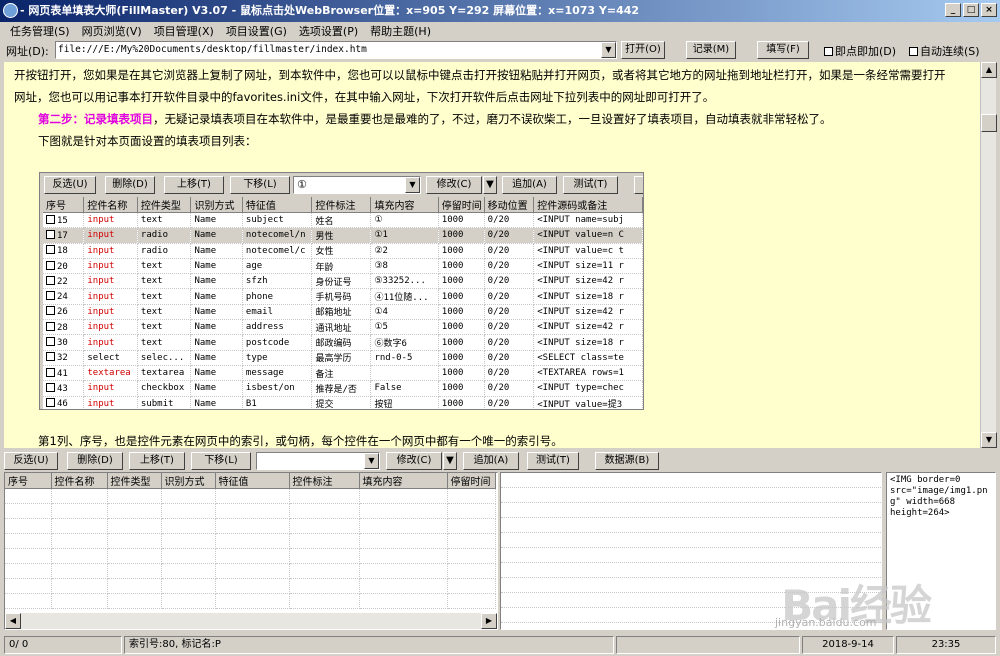 The height and width of the screenshot is (656, 1000). What do you see at coordinates (70, 185) in the screenshot?
I see `shot-invert-button: 反选(U)` at bounding box center [70, 185].